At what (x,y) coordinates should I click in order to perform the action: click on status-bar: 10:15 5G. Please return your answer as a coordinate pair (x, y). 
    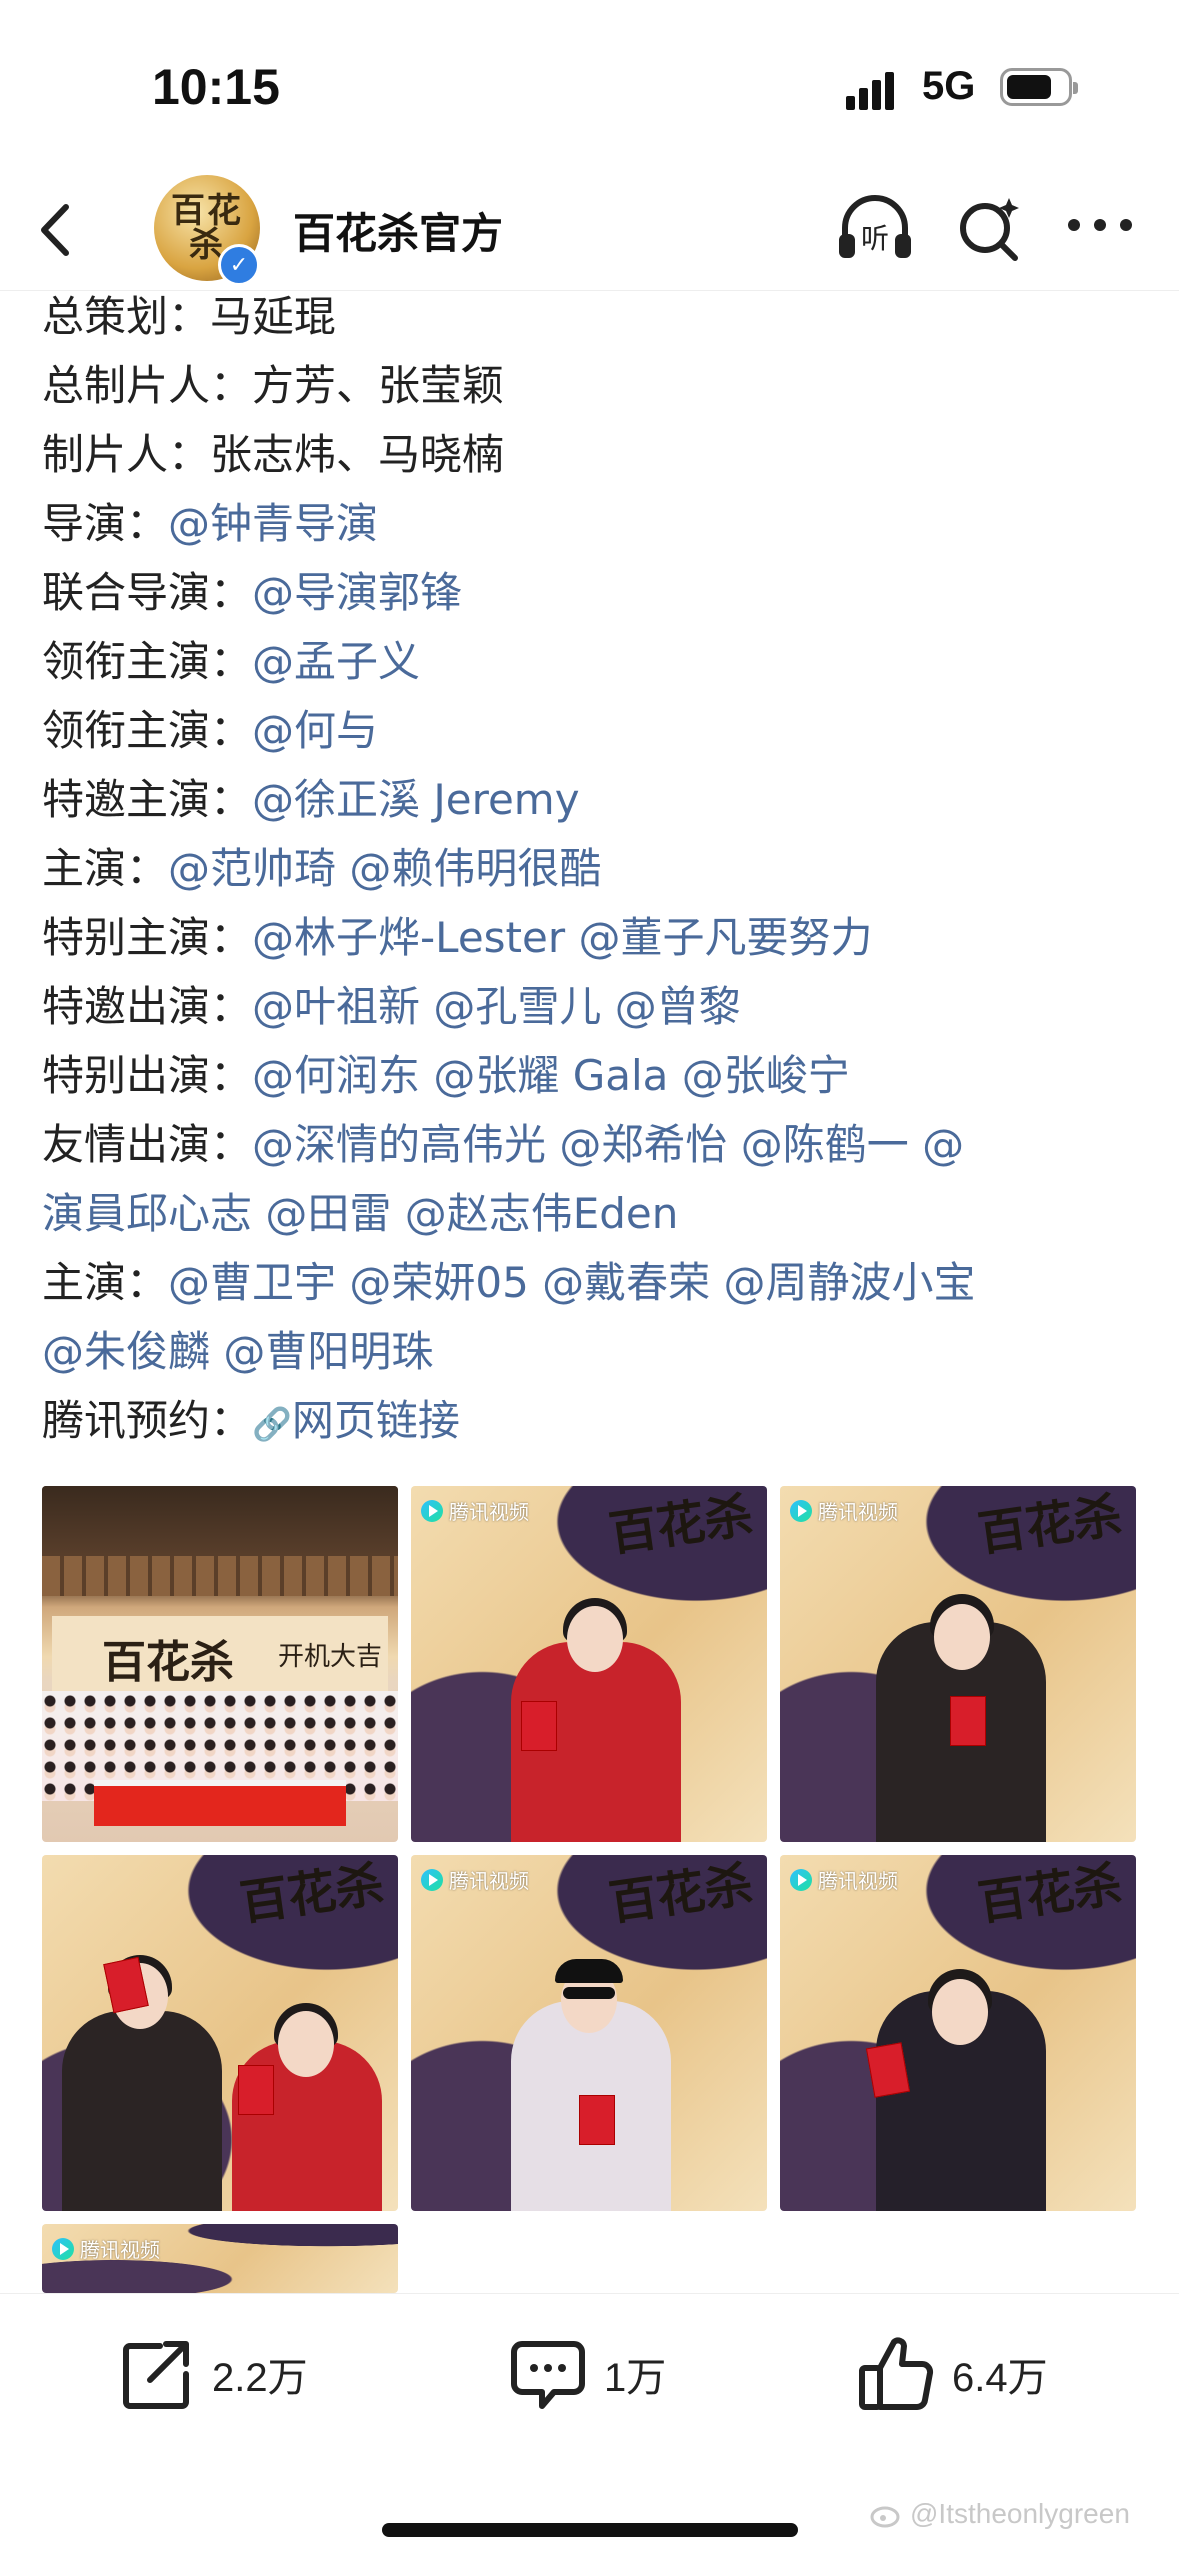
    Looking at the image, I should click on (589, 85).